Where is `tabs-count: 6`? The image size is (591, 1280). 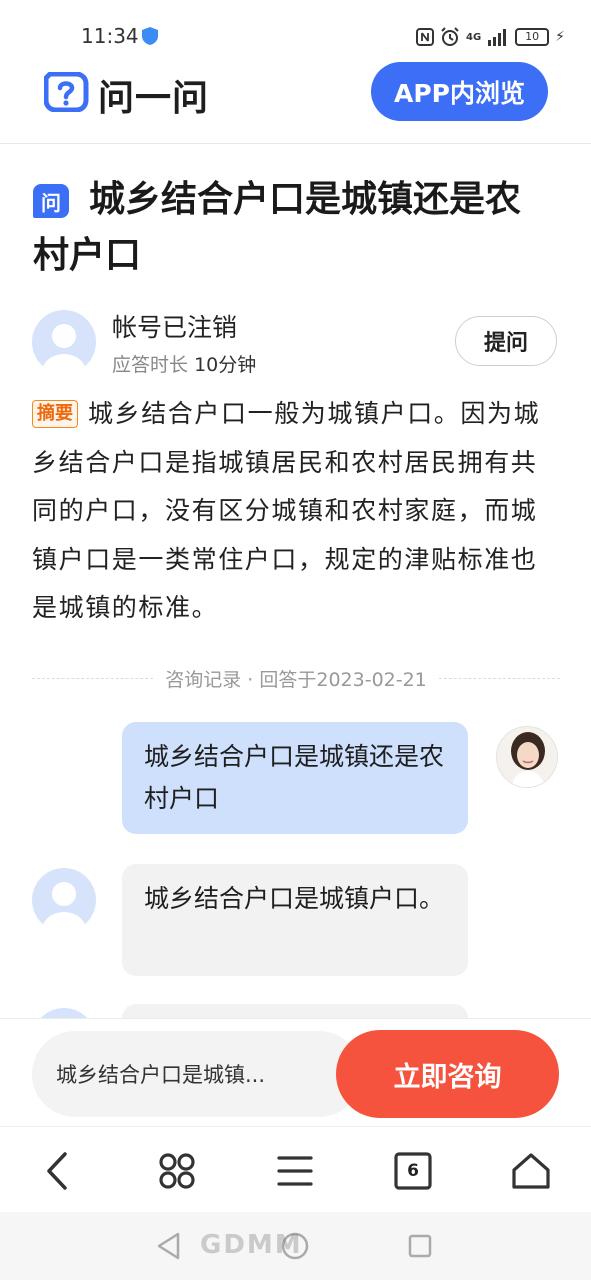 tabs-count: 6 is located at coordinates (413, 1171).